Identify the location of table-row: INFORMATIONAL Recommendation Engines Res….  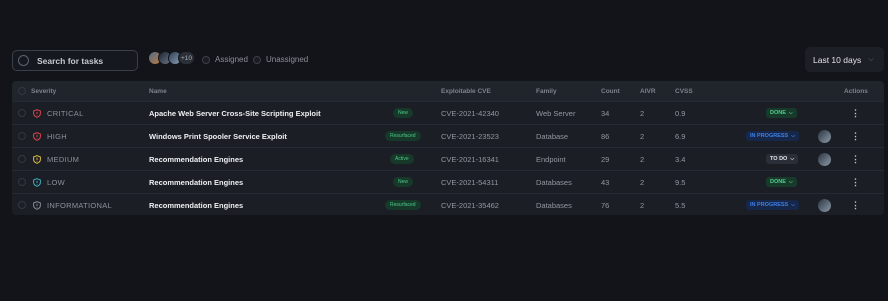
(448, 204).